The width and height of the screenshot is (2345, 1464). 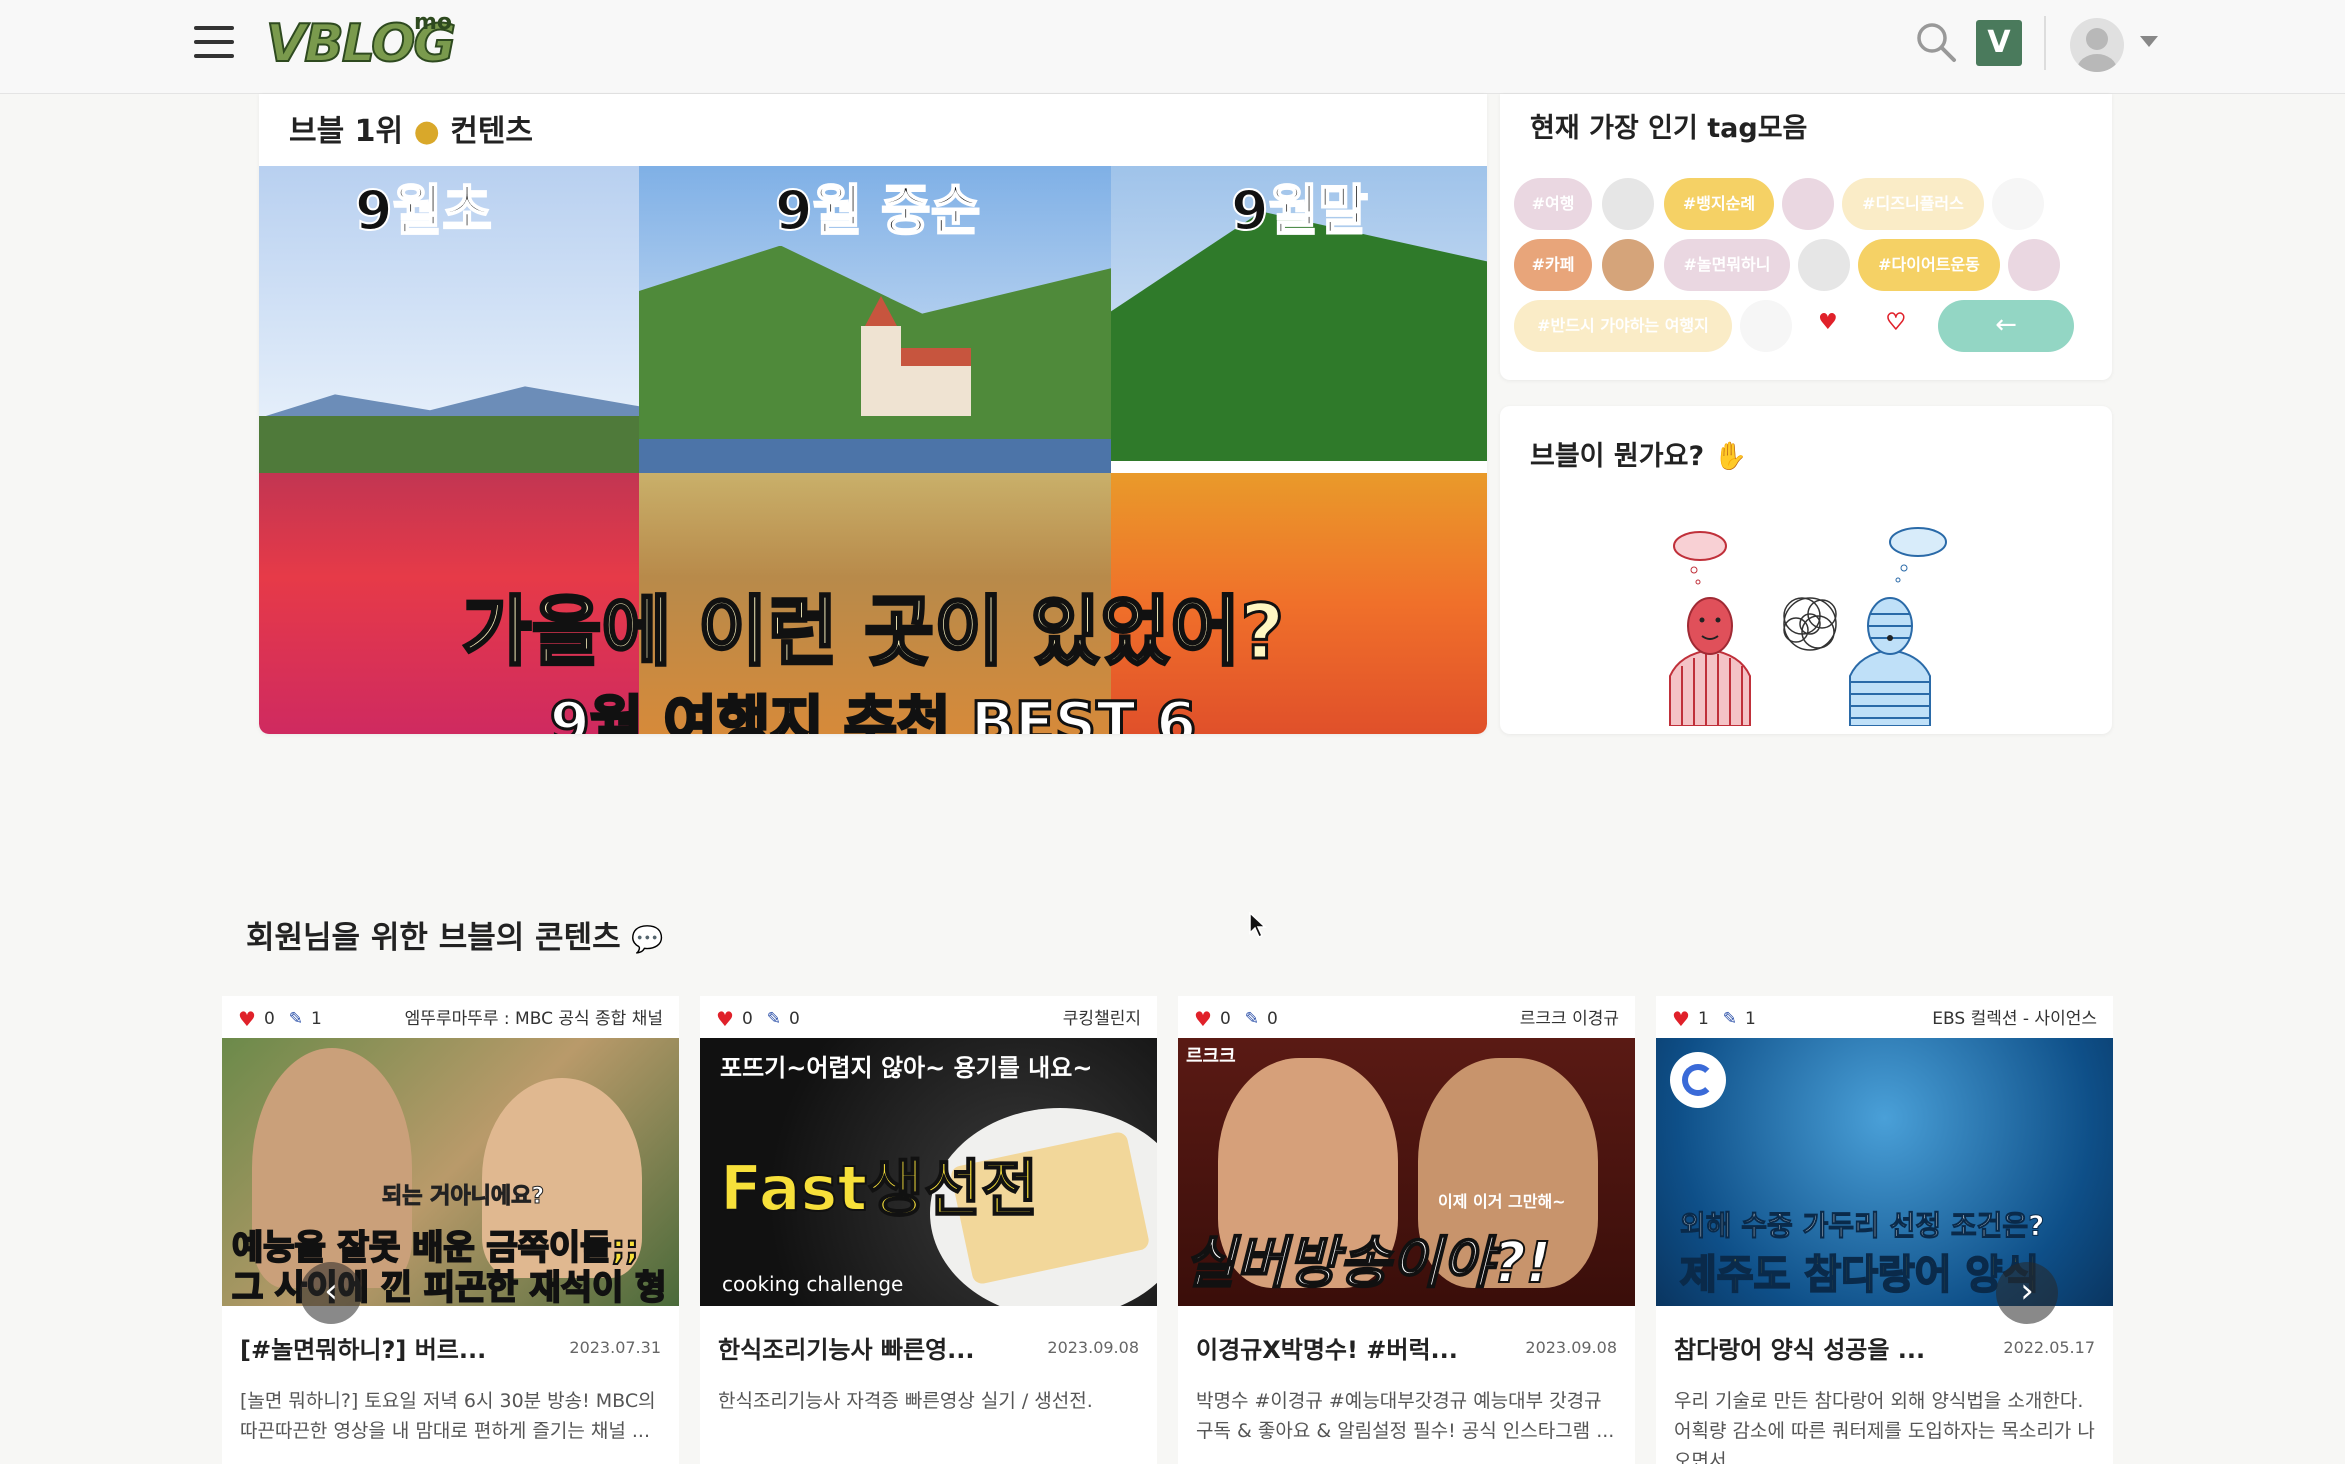 I want to click on top-header: VBLOG mo V, so click(x=1172, y=47).